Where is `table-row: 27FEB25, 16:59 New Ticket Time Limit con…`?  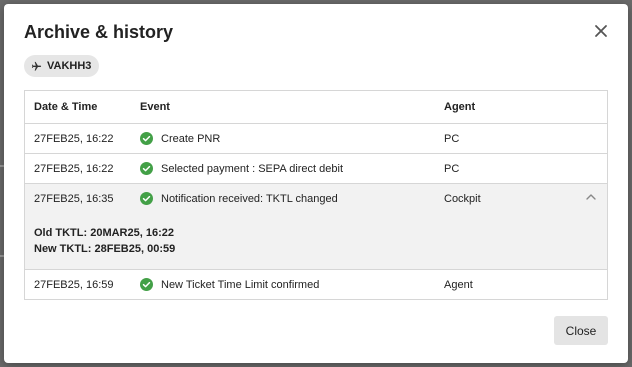
table-row: 27FEB25, 16:59 New Ticket Time Limit con… is located at coordinates (316, 284).